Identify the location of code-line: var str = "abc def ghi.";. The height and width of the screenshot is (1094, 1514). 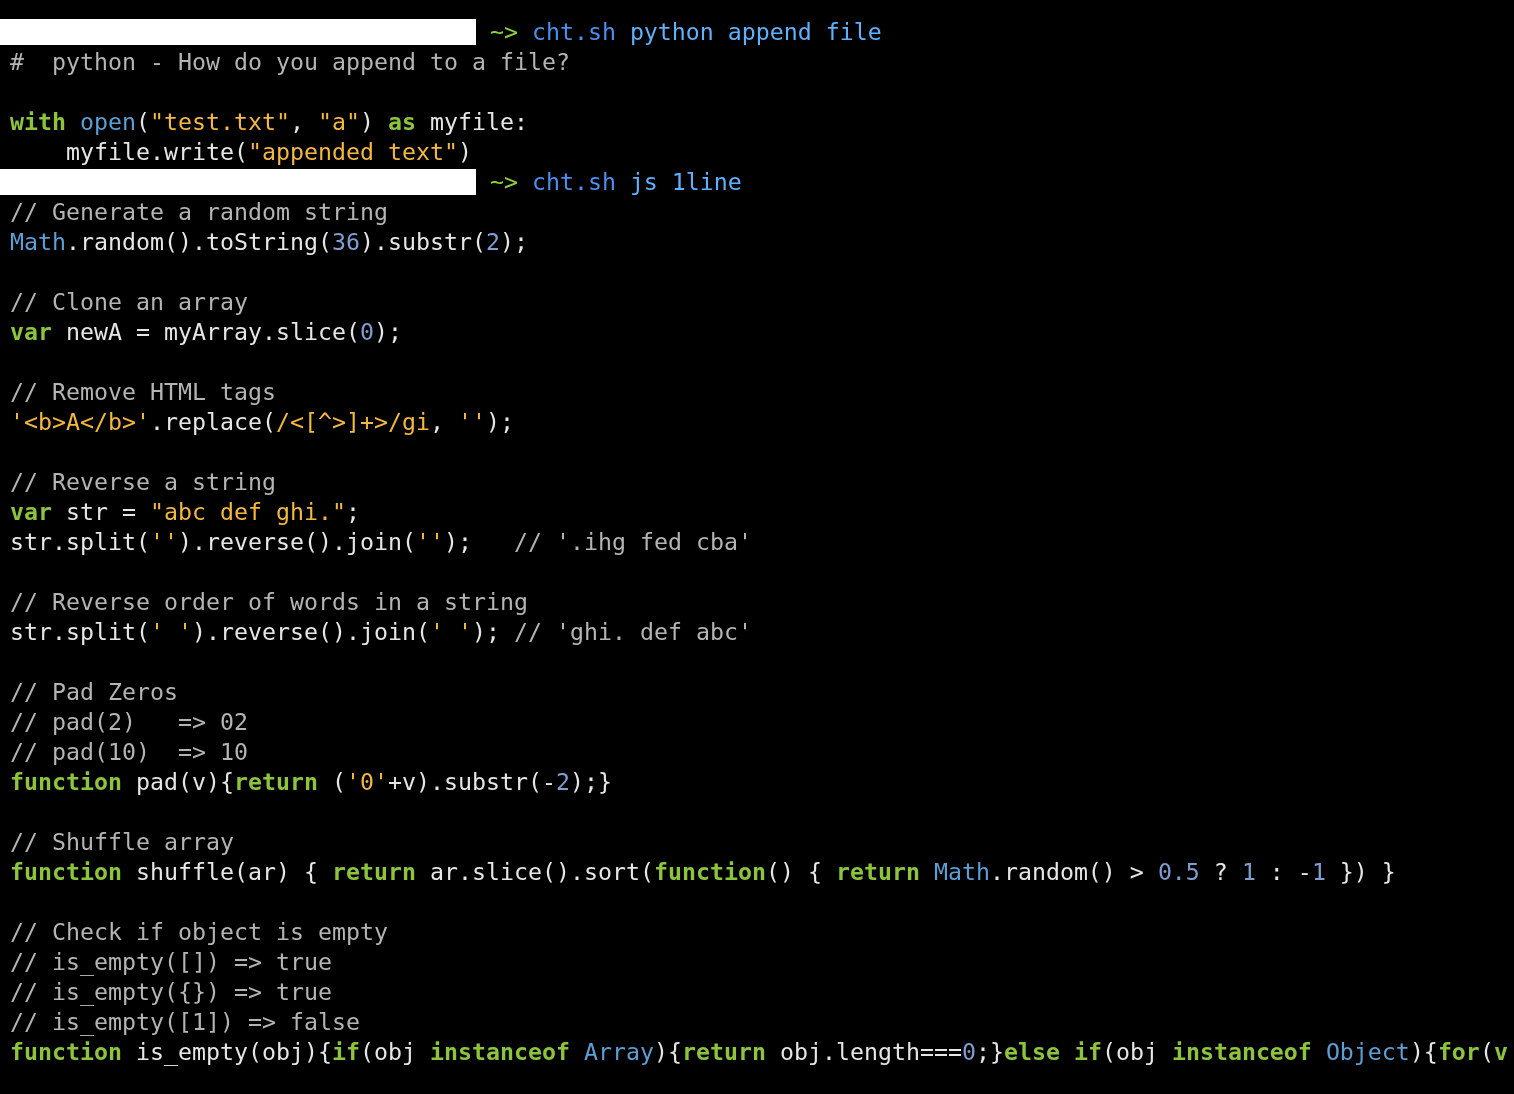
(185, 512).